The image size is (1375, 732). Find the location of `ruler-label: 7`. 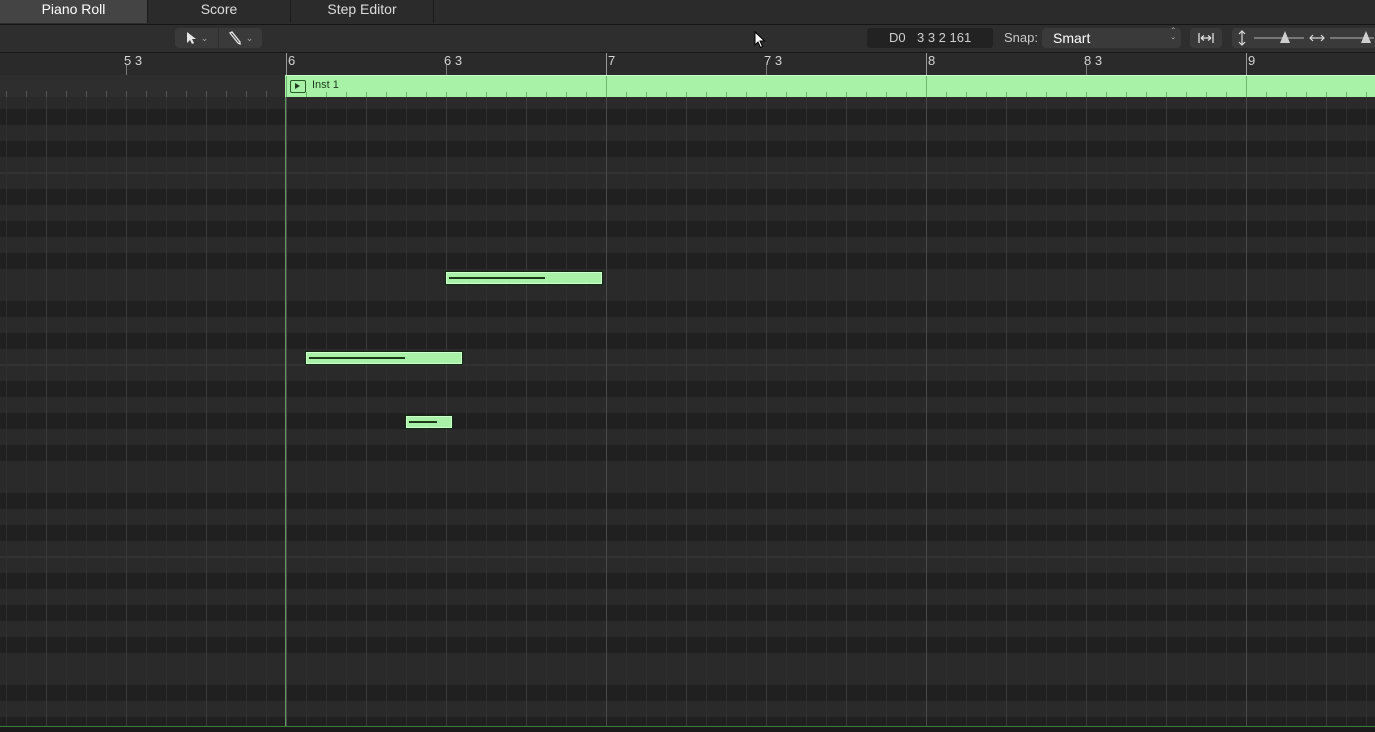

ruler-label: 7 is located at coordinates (612, 60).